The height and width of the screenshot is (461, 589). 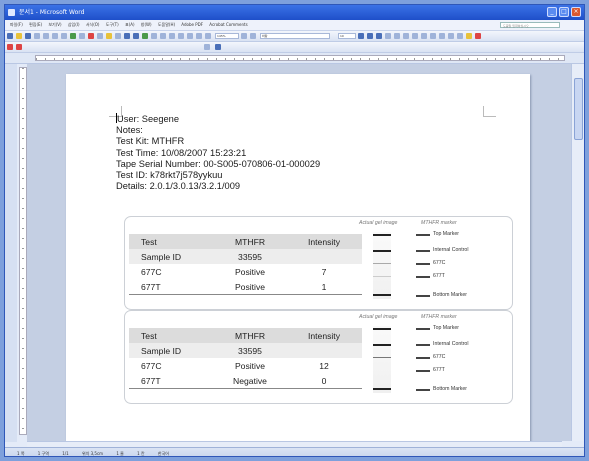 I want to click on menu-file: 파일(F), so click(x=16, y=24).